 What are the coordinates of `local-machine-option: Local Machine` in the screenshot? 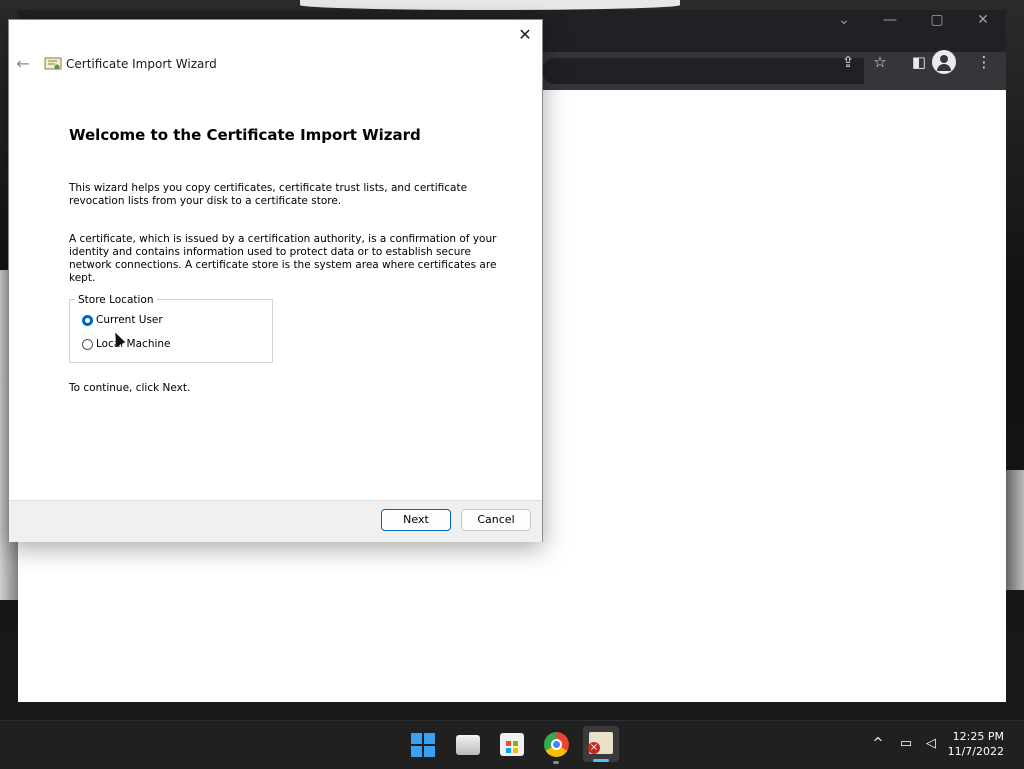 It's located at (126, 344).